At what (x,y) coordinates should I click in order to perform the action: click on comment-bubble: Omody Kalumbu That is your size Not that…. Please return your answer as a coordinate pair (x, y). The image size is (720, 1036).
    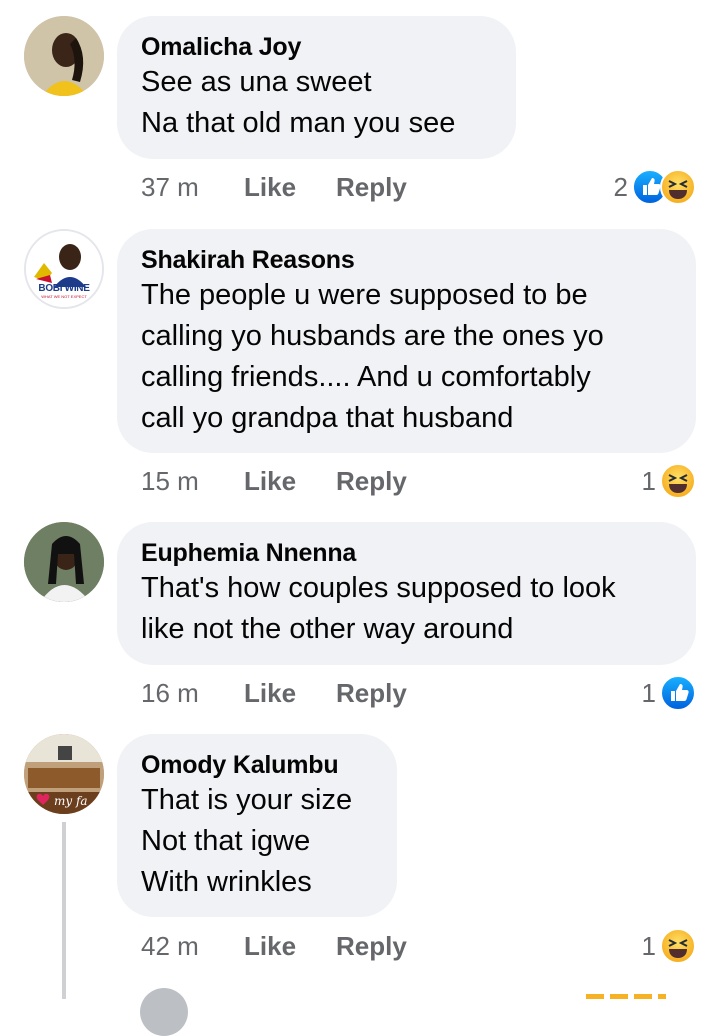
    Looking at the image, I should click on (257, 825).